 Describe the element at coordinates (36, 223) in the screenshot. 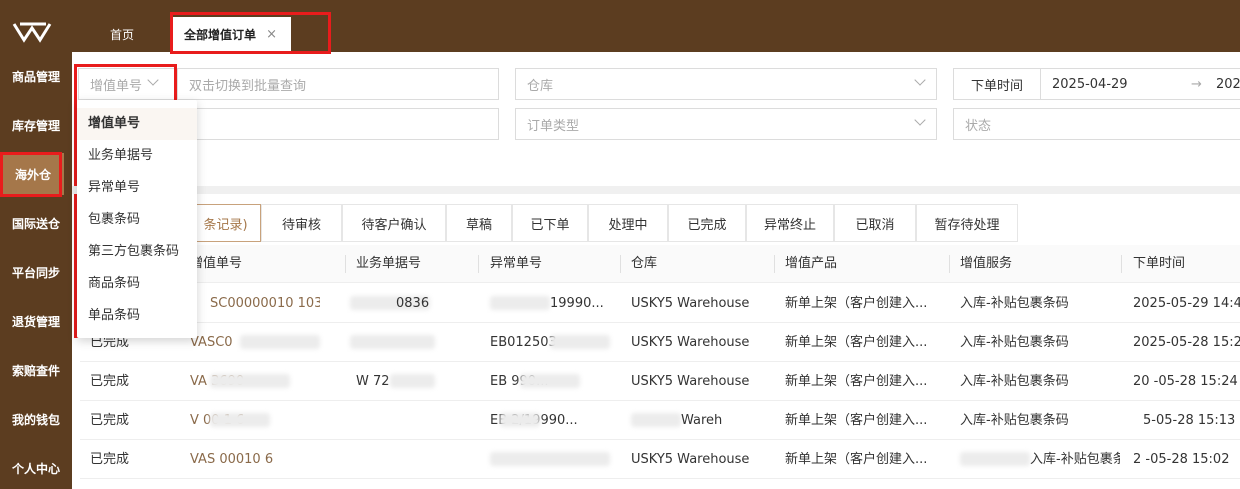

I see `sidebar-item-intl-shipping: 国际送仓` at that location.